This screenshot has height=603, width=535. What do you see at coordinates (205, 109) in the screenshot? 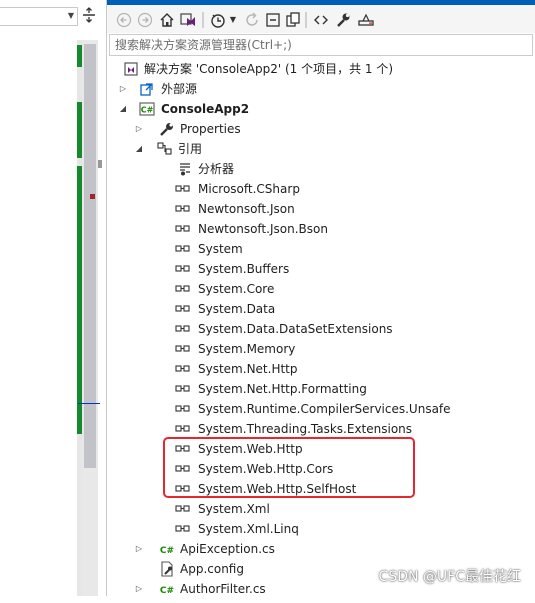
I see `project-label: ConsoleApp2` at bounding box center [205, 109].